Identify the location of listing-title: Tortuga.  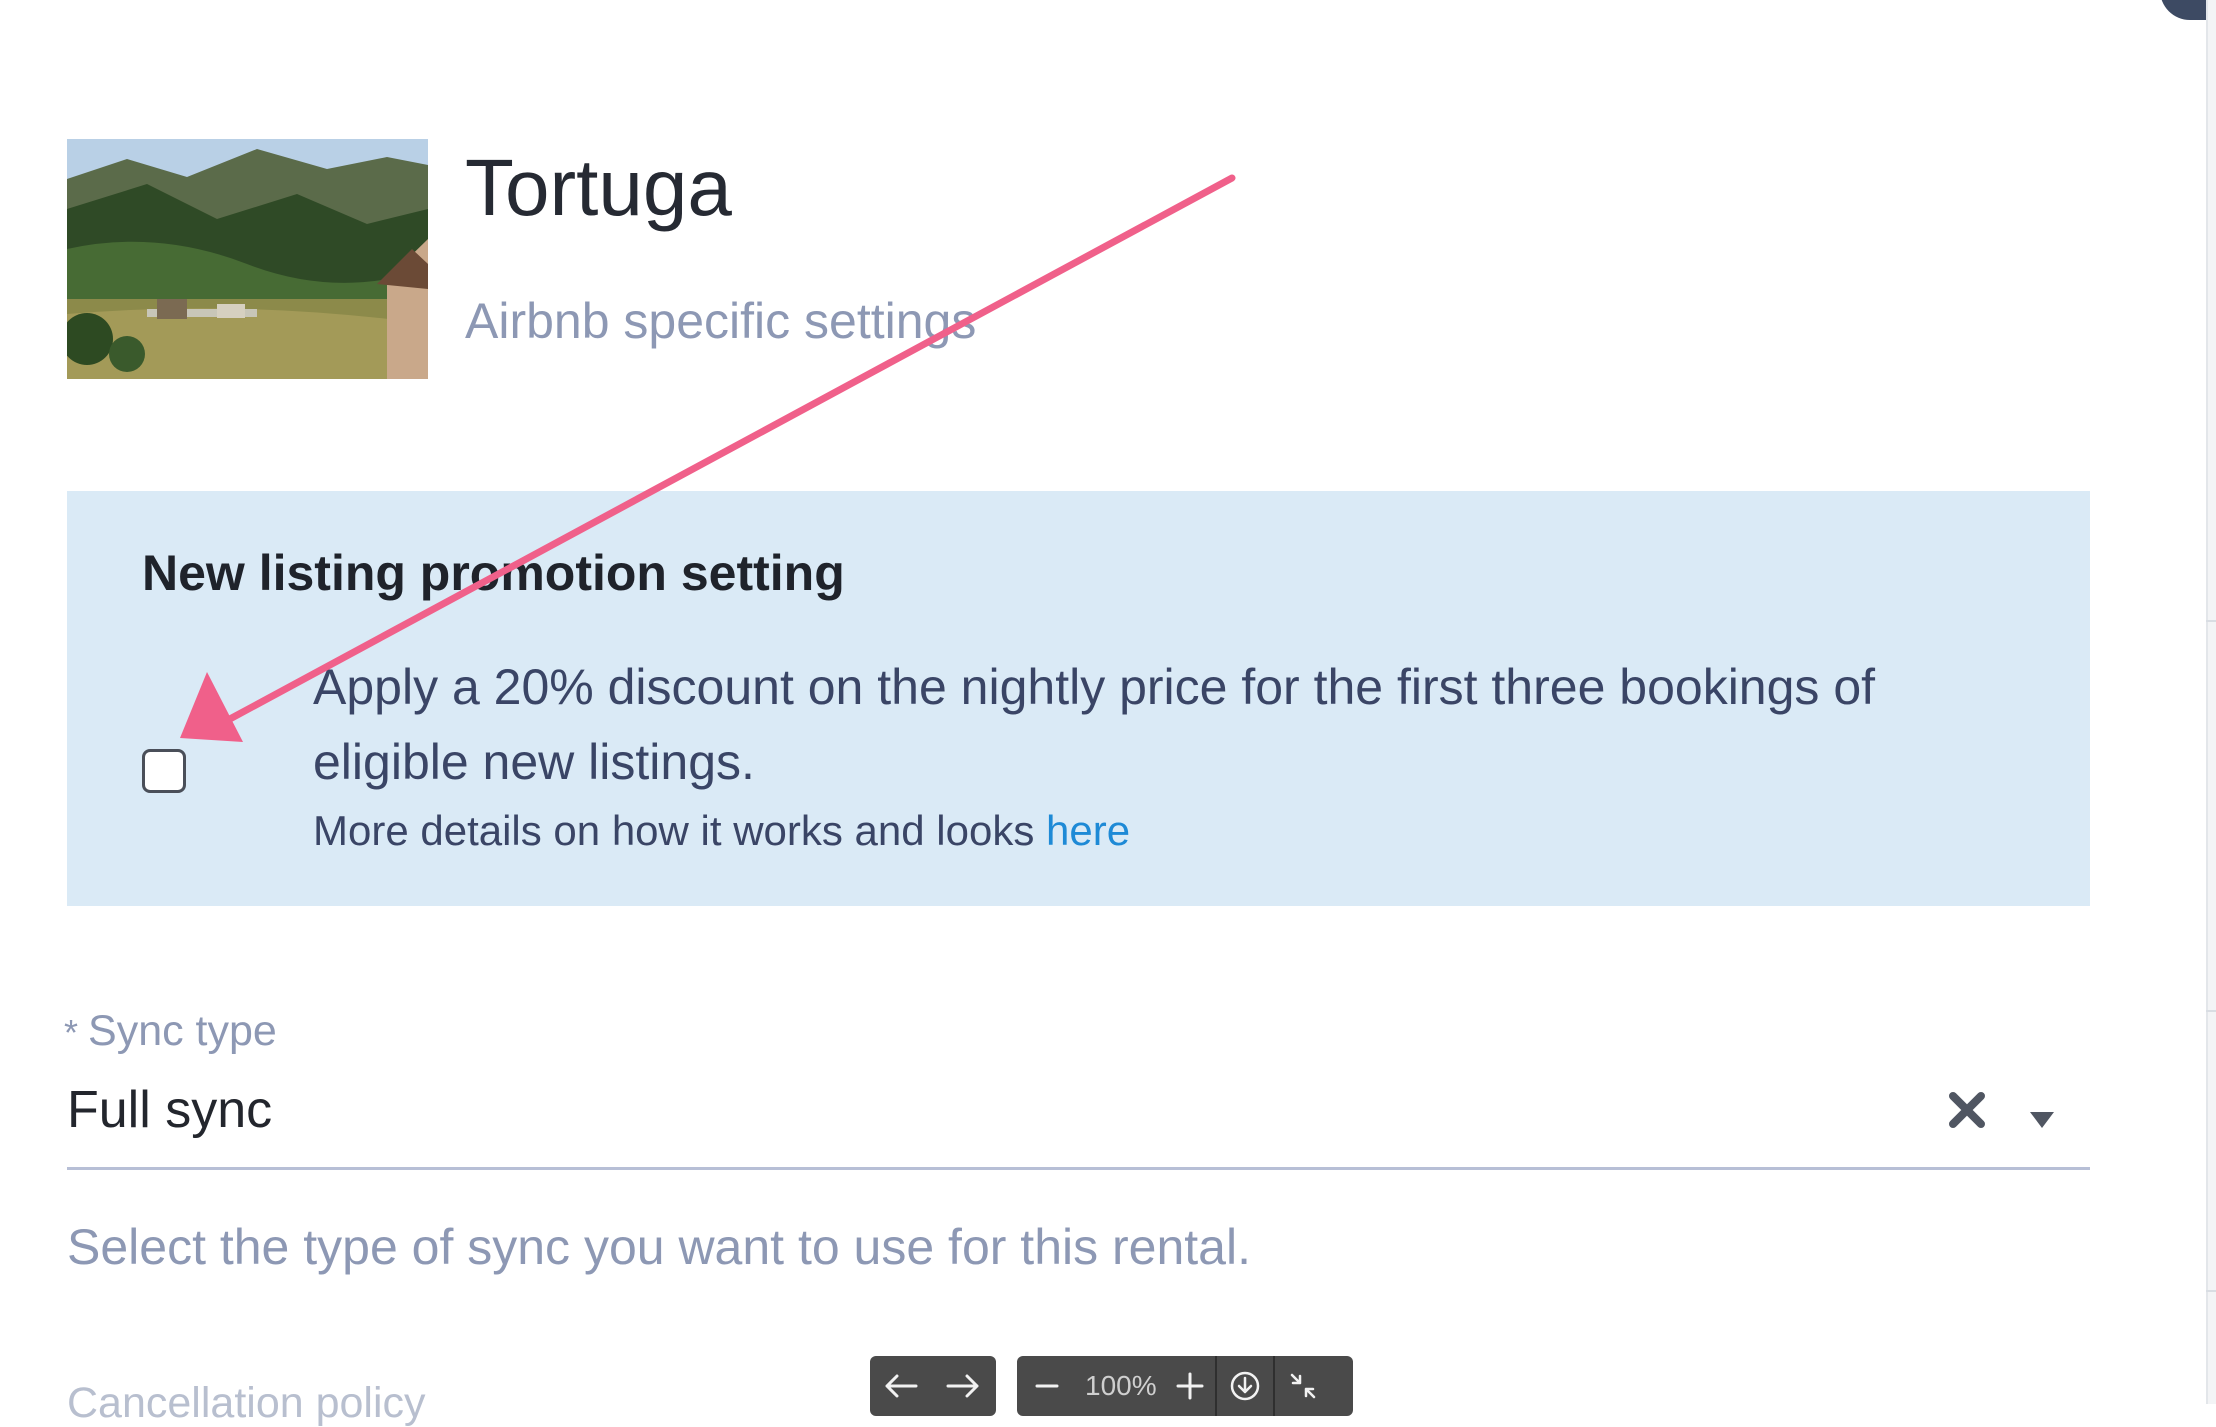
(598, 187).